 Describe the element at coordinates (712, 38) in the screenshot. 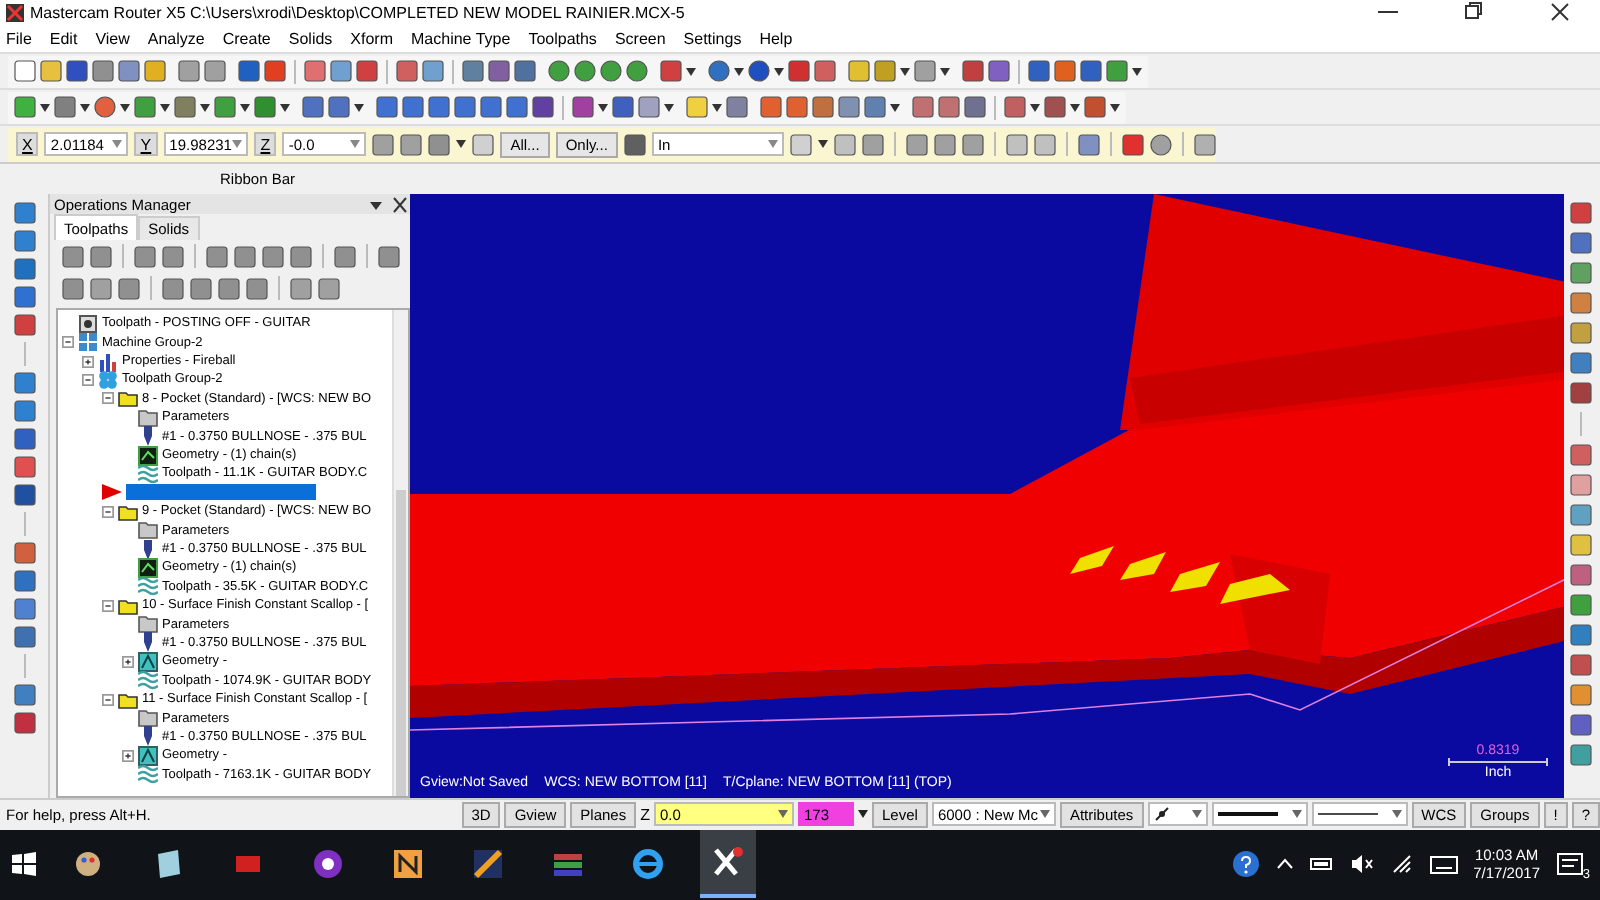

I see `menu-item: Settings` at that location.